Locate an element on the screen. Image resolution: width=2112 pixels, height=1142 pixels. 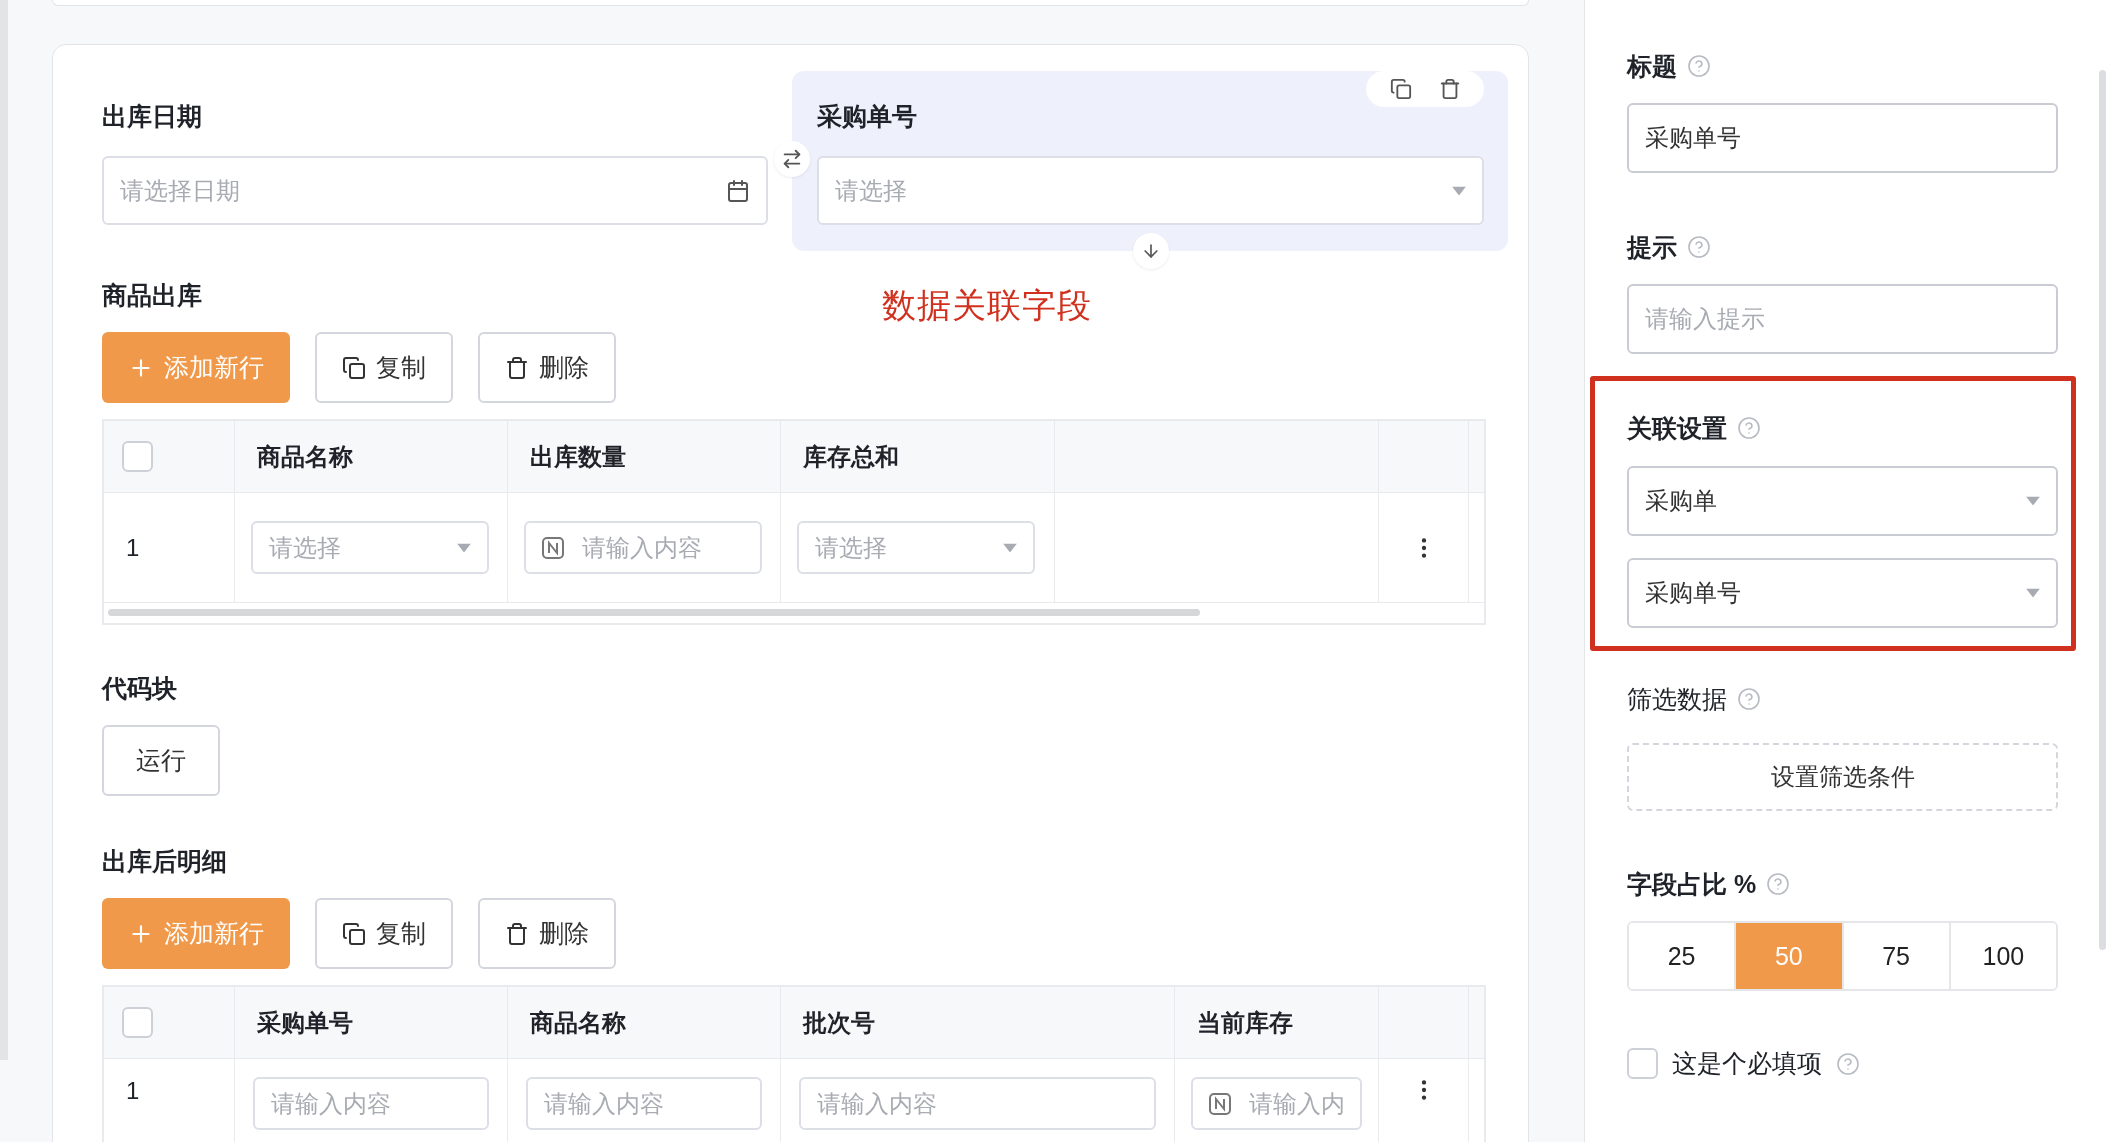
annotation-text: 数据关联字段 is located at coordinates (987, 305).